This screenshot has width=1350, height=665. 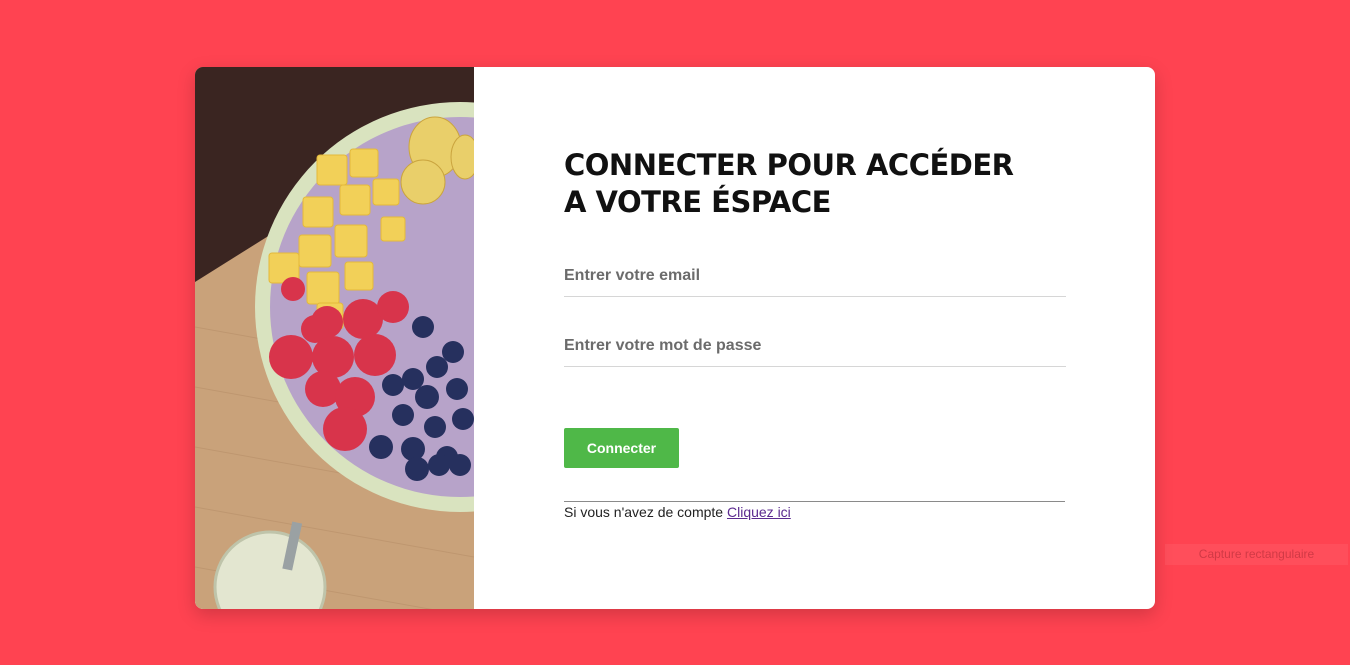 I want to click on divider, so click(x=814, y=501).